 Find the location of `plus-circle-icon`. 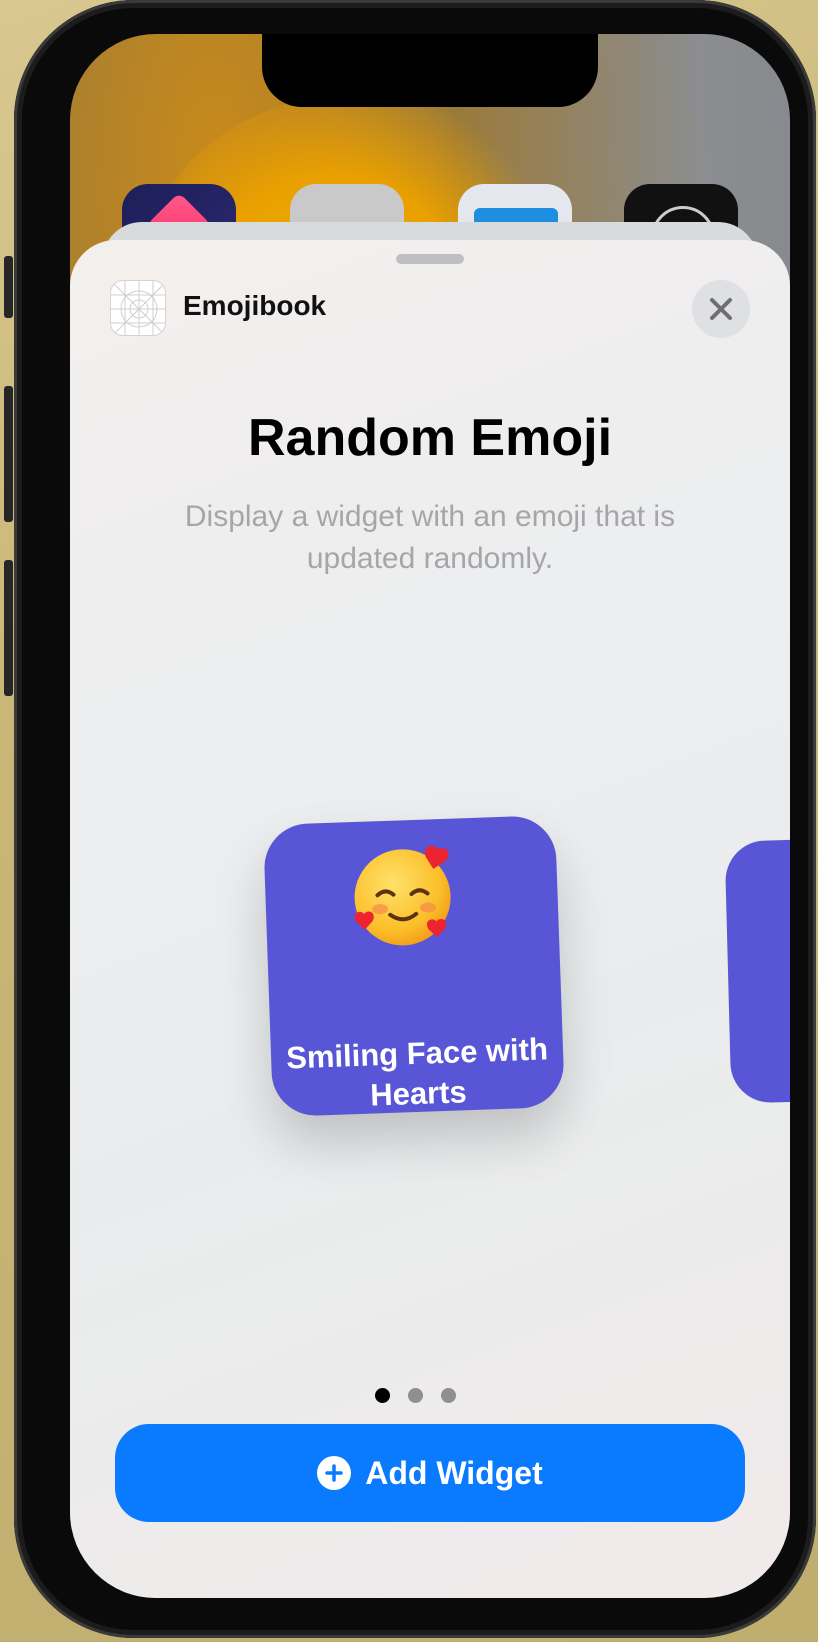

plus-circle-icon is located at coordinates (334, 1473).